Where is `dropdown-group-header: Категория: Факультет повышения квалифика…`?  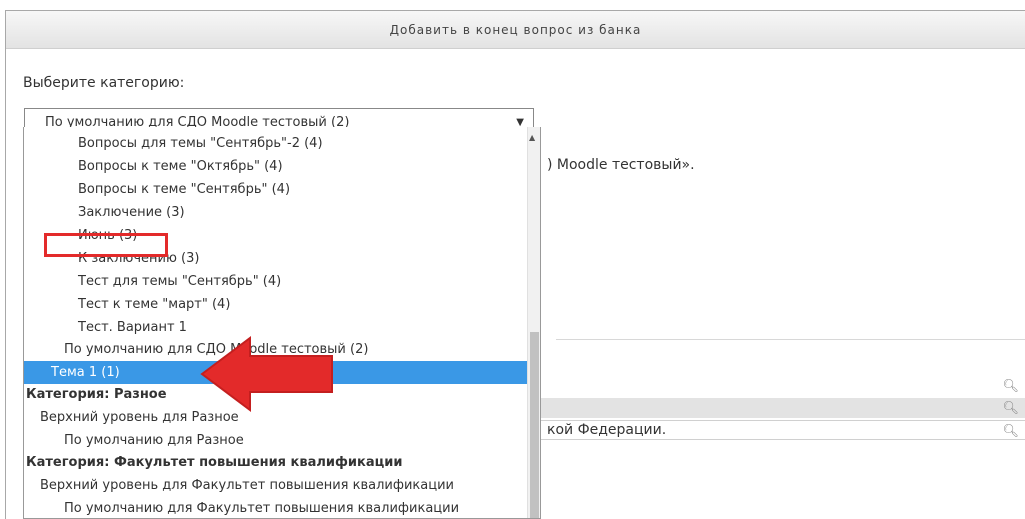
dropdown-group-header: Категория: Факультет повышения квалифика… is located at coordinates (214, 462).